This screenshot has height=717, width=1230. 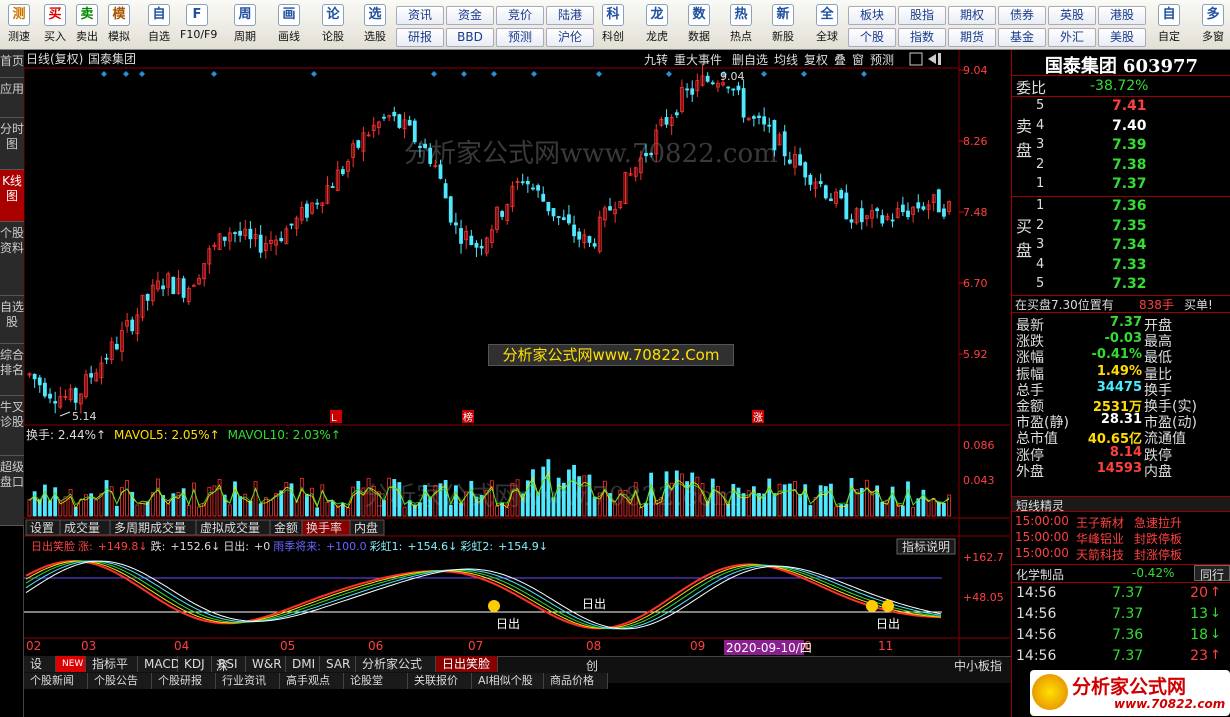 What do you see at coordinates (570, 15) in the screenshot?
I see `toolbar-small-3: 陆港` at bounding box center [570, 15].